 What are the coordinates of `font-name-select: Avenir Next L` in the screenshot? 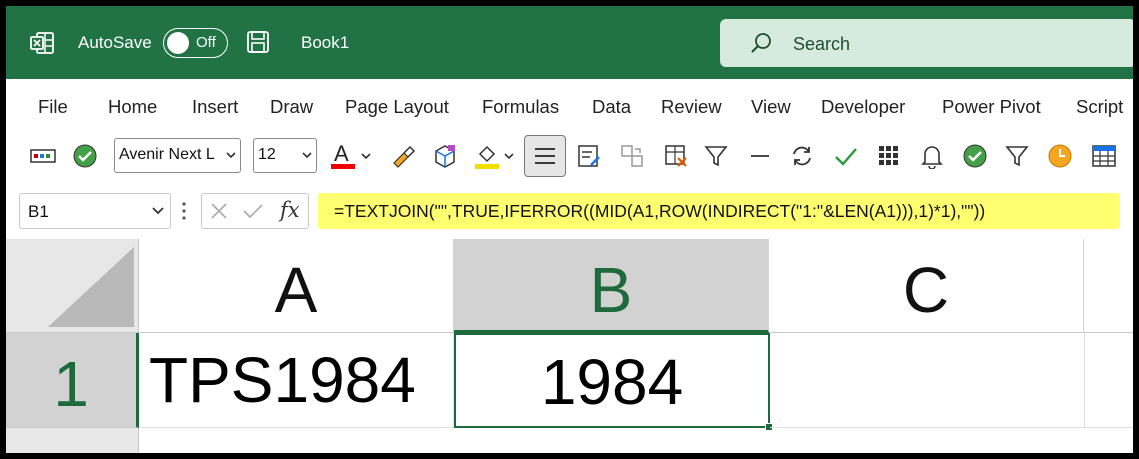 It's located at (177, 155).